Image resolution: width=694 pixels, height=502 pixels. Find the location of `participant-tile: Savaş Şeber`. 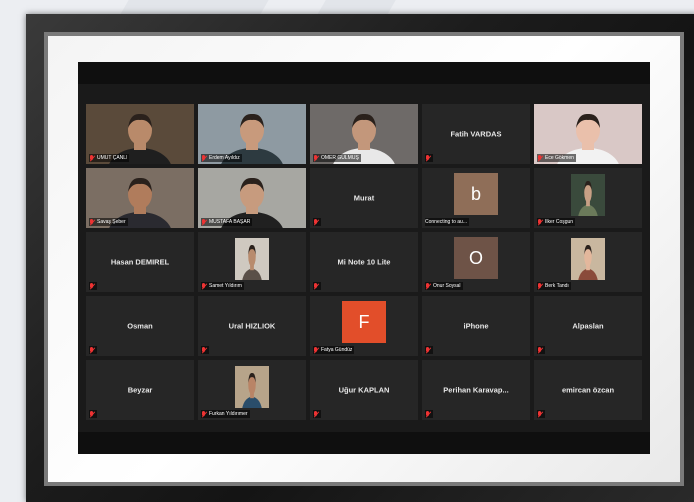

participant-tile: Savaş Şeber is located at coordinates (140, 198).